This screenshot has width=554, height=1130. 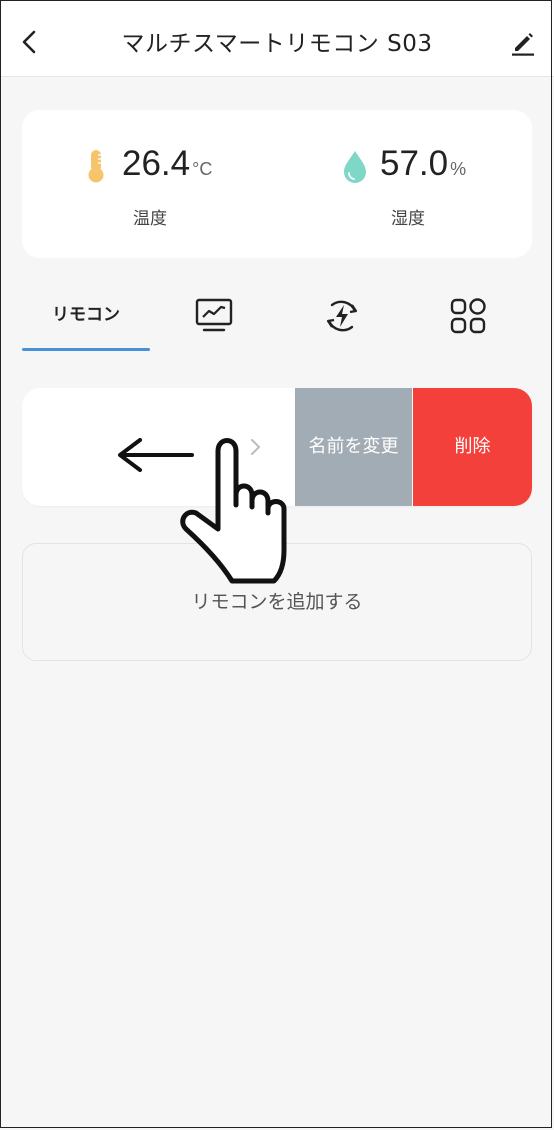 I want to click on monitor-chart-icon, so click(x=214, y=315).